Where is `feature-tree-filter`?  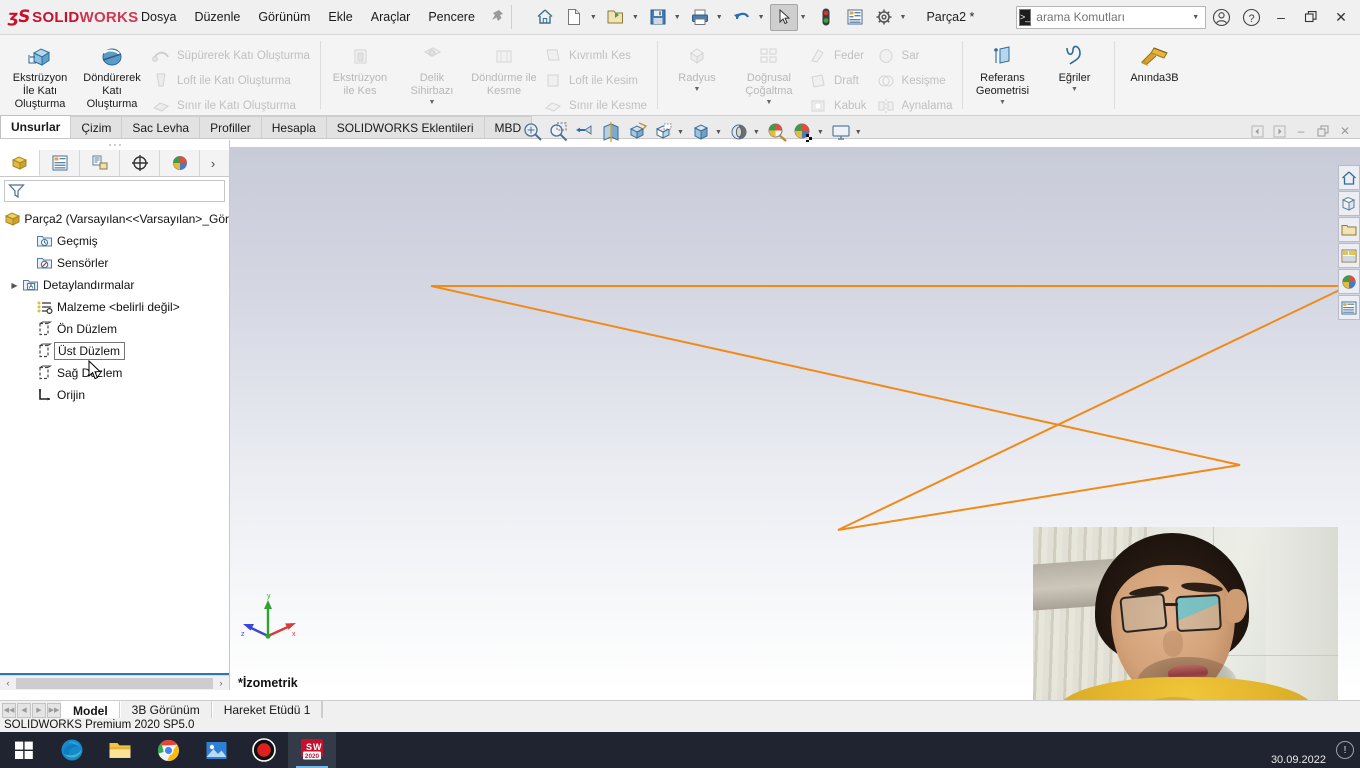
feature-tree-filter is located at coordinates (114, 191).